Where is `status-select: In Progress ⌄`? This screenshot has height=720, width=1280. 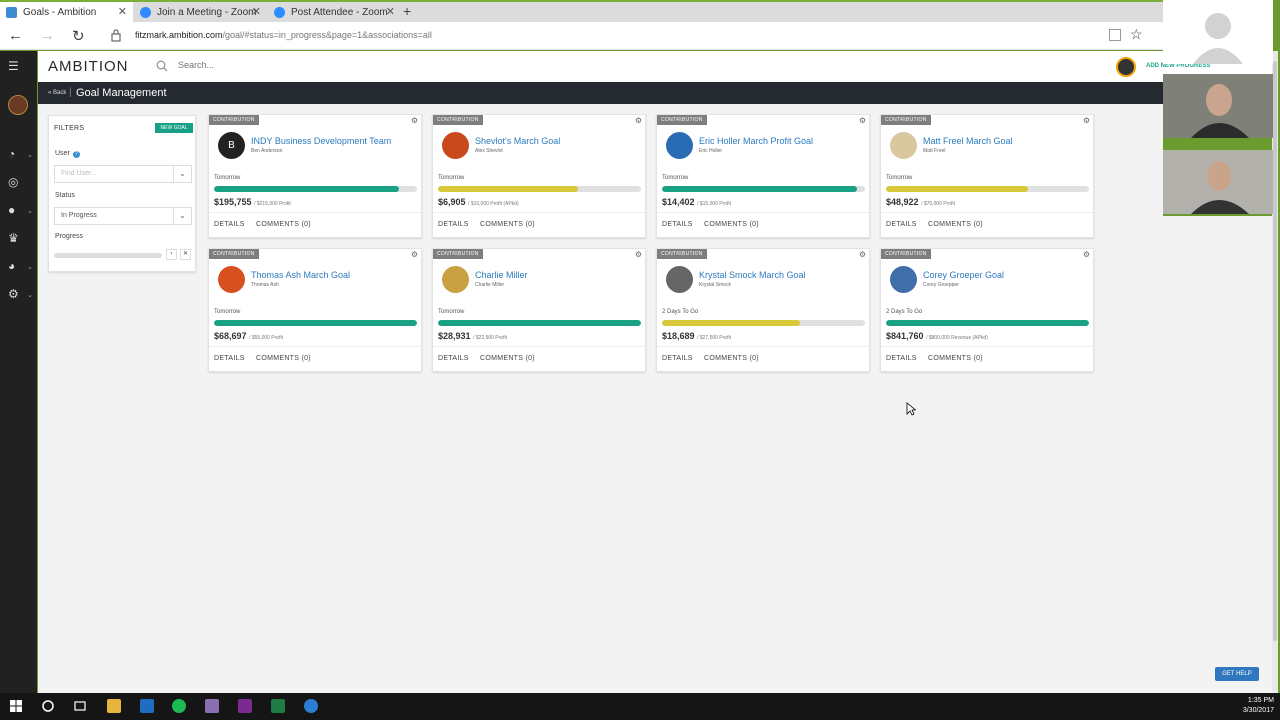
status-select: In Progress ⌄ is located at coordinates (123, 216).